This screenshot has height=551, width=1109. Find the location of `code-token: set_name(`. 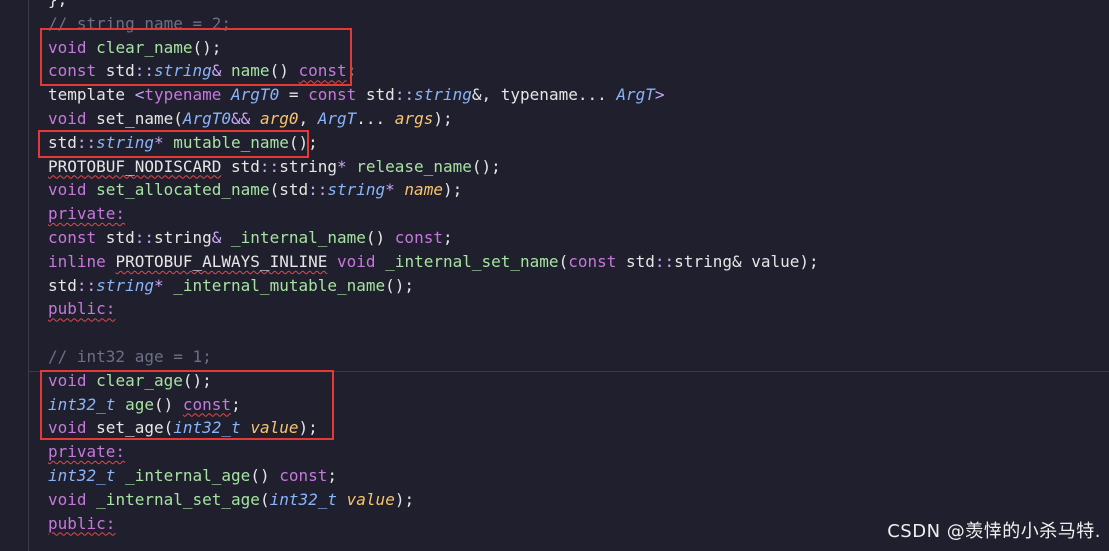

code-token: set_name( is located at coordinates (134, 118).